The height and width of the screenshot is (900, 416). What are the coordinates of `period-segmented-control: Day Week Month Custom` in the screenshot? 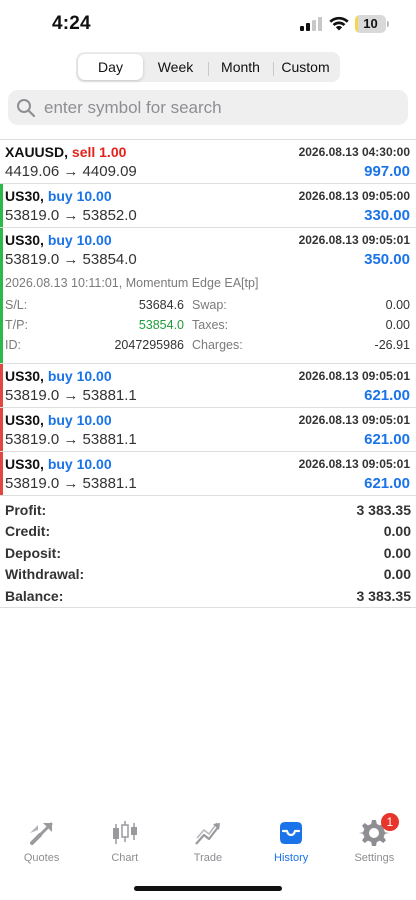 It's located at (208, 67).